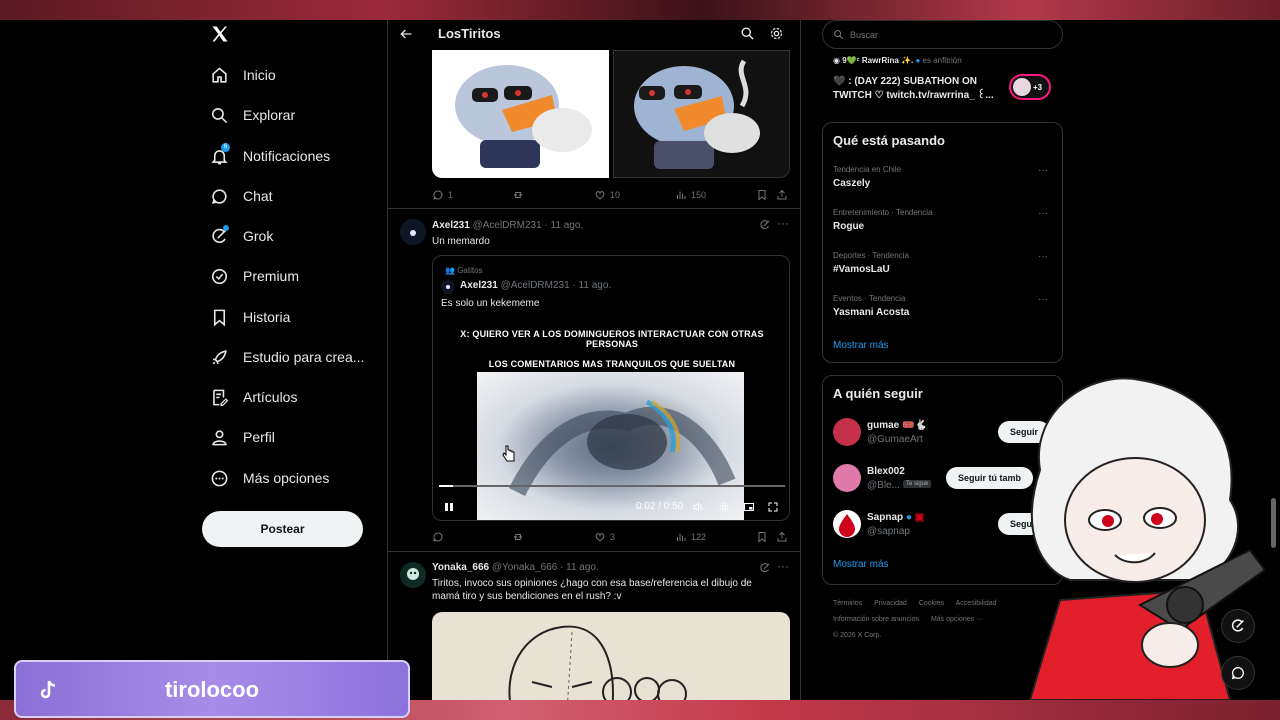 The image size is (1280, 720). Describe the element at coordinates (611, 114) in the screenshot. I see `post-media-grid` at that location.